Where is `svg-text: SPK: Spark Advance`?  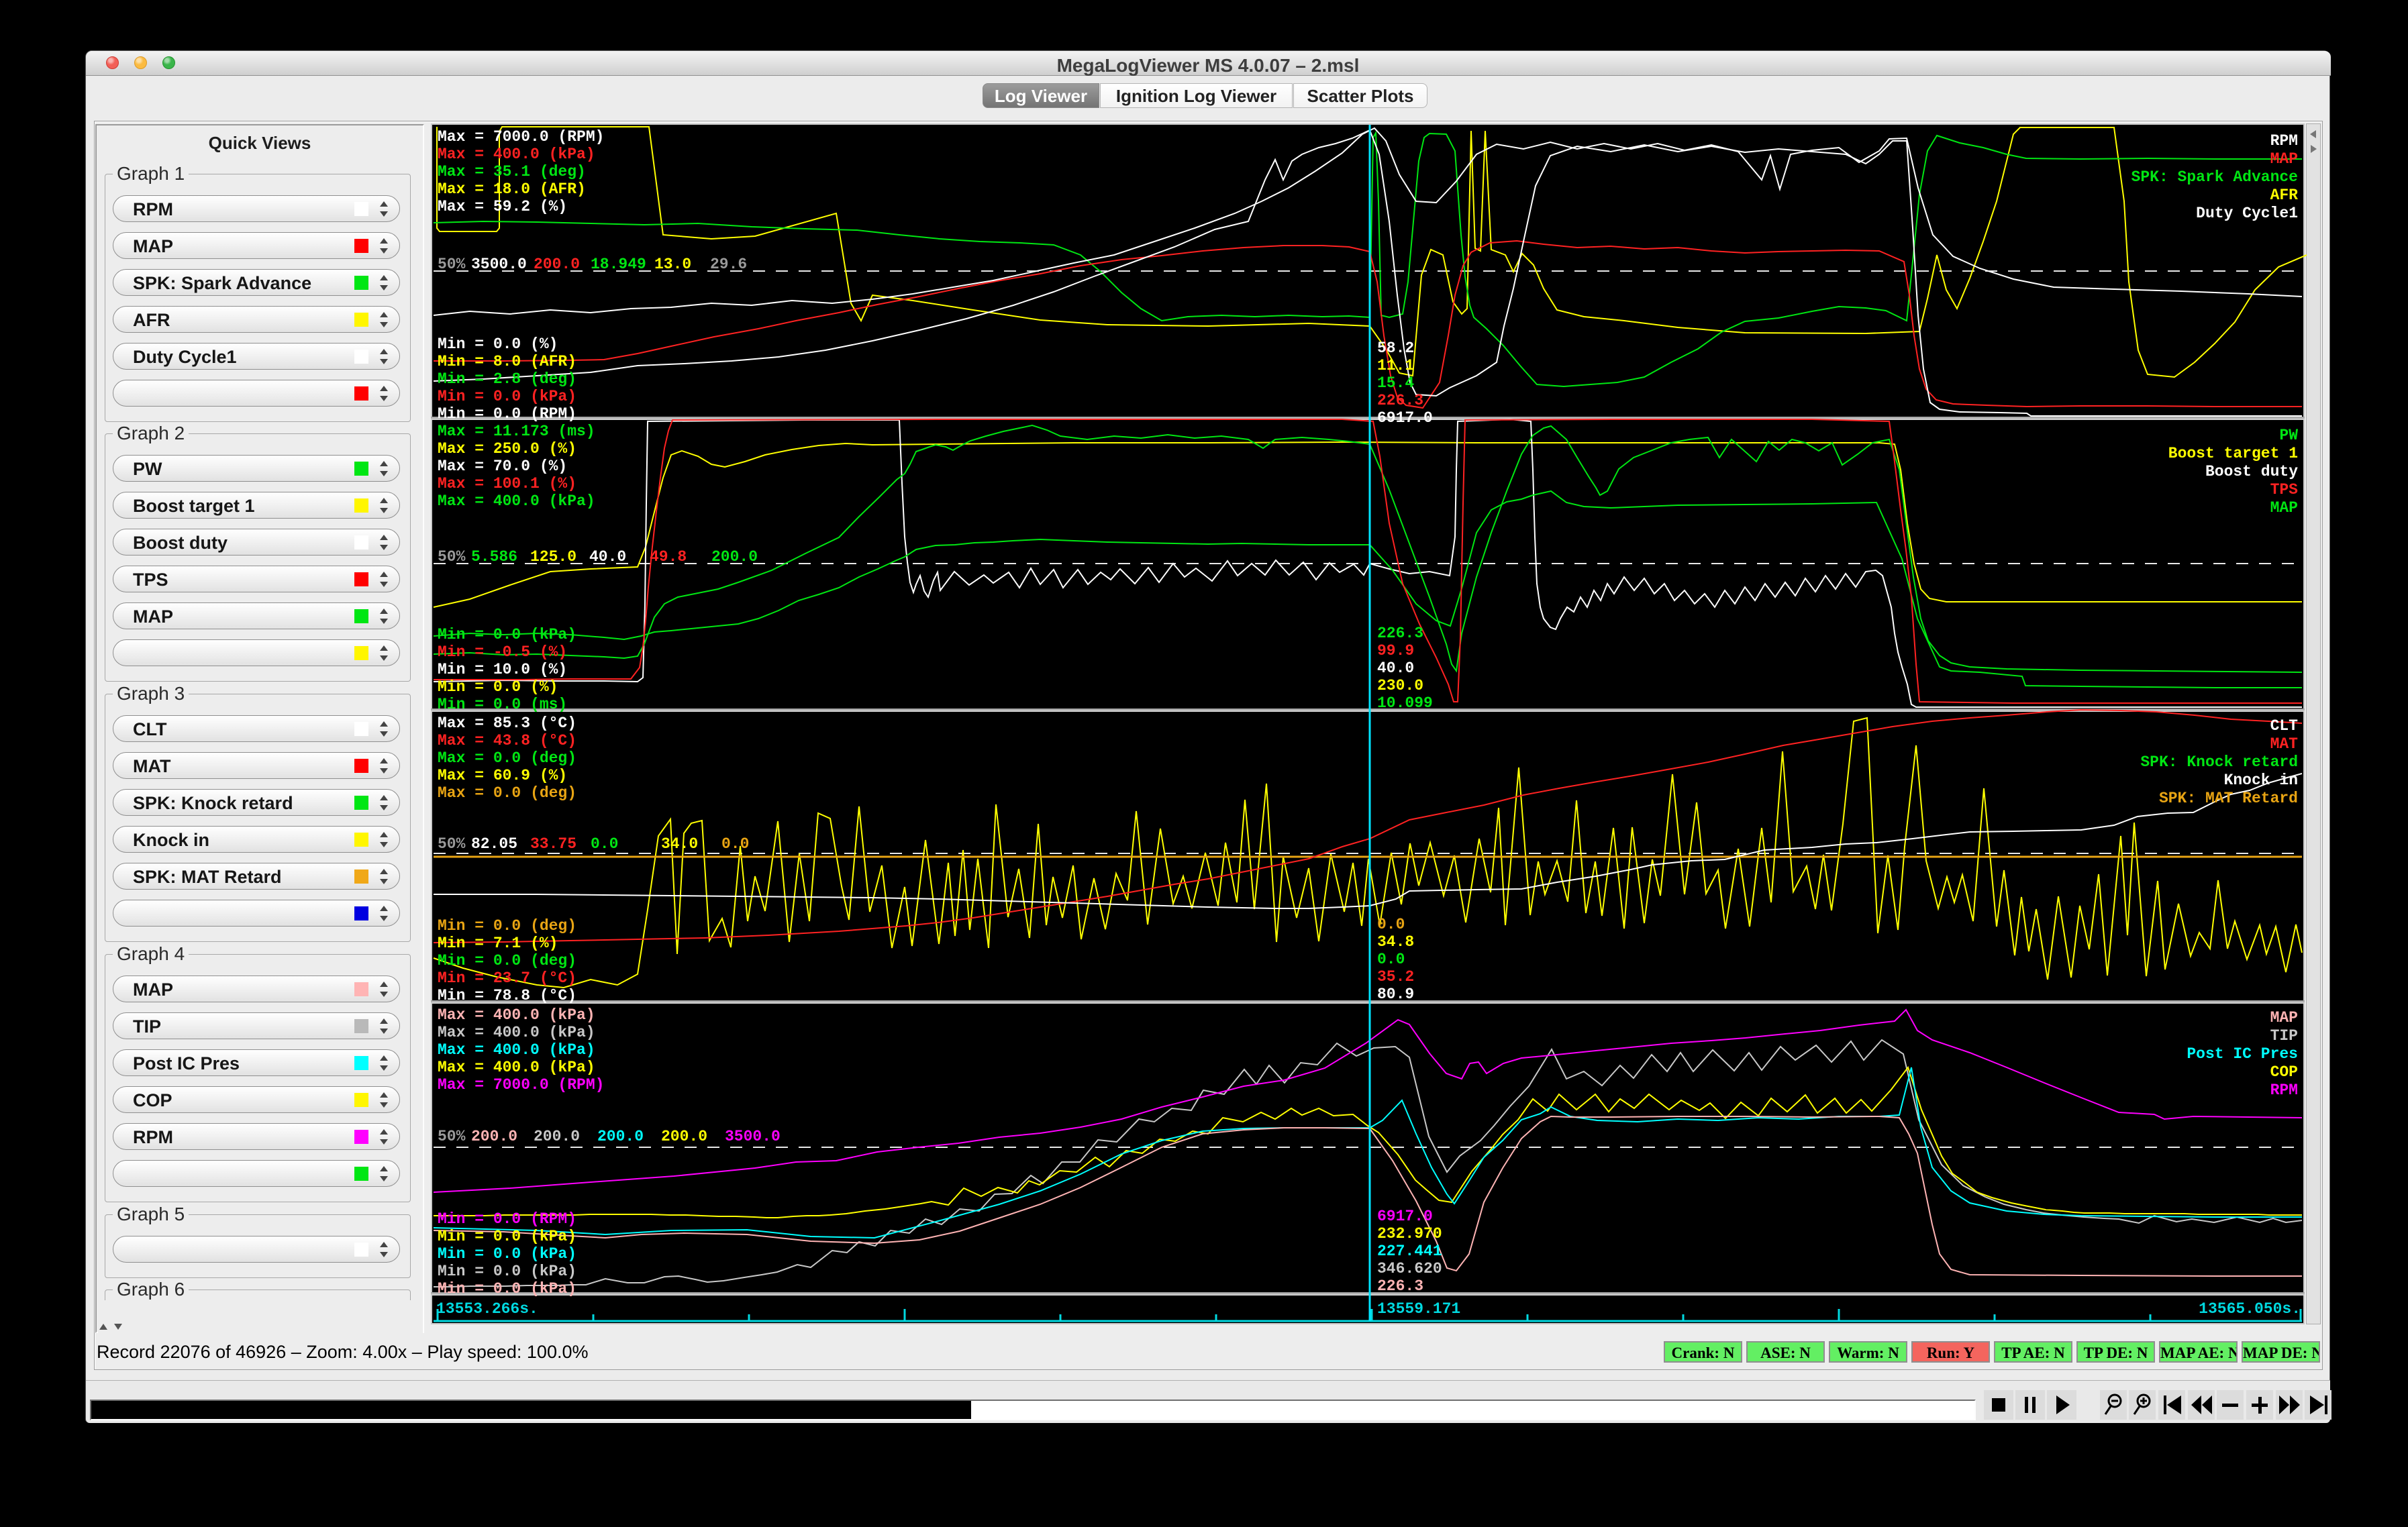 svg-text: SPK: Spark Advance is located at coordinates (2214, 177).